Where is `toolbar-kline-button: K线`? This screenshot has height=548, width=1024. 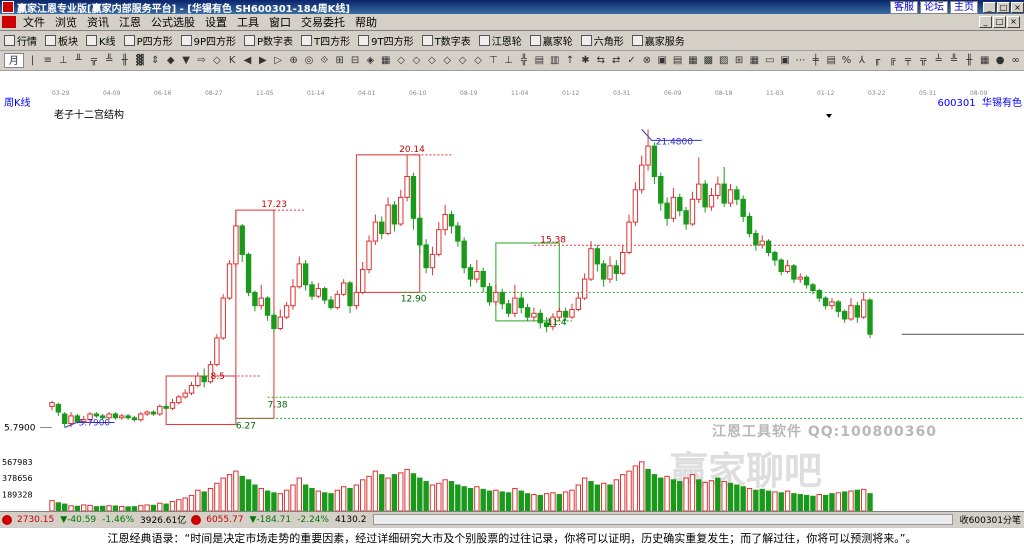 toolbar-kline-button: K线 is located at coordinates (101, 40).